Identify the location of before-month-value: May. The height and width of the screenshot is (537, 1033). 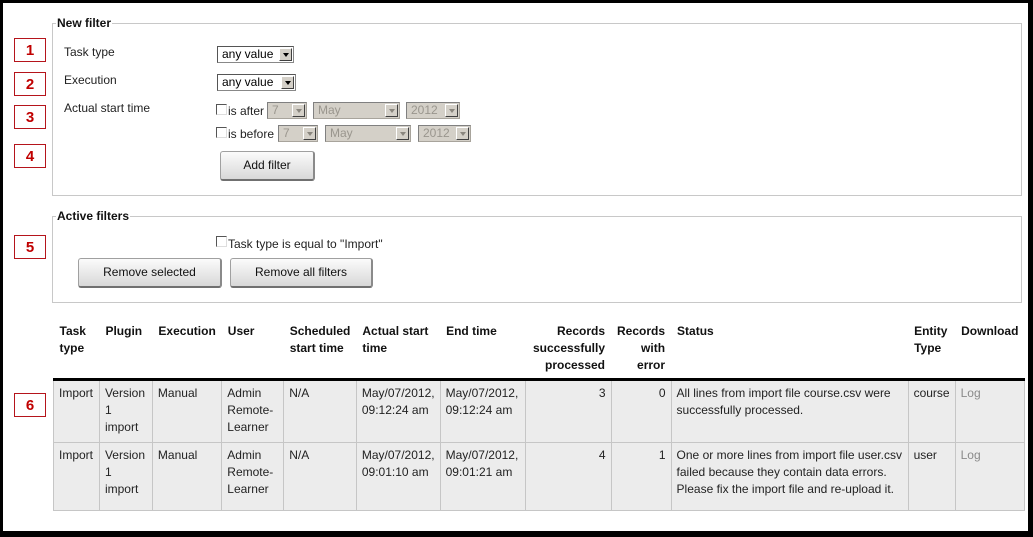
(341, 133).